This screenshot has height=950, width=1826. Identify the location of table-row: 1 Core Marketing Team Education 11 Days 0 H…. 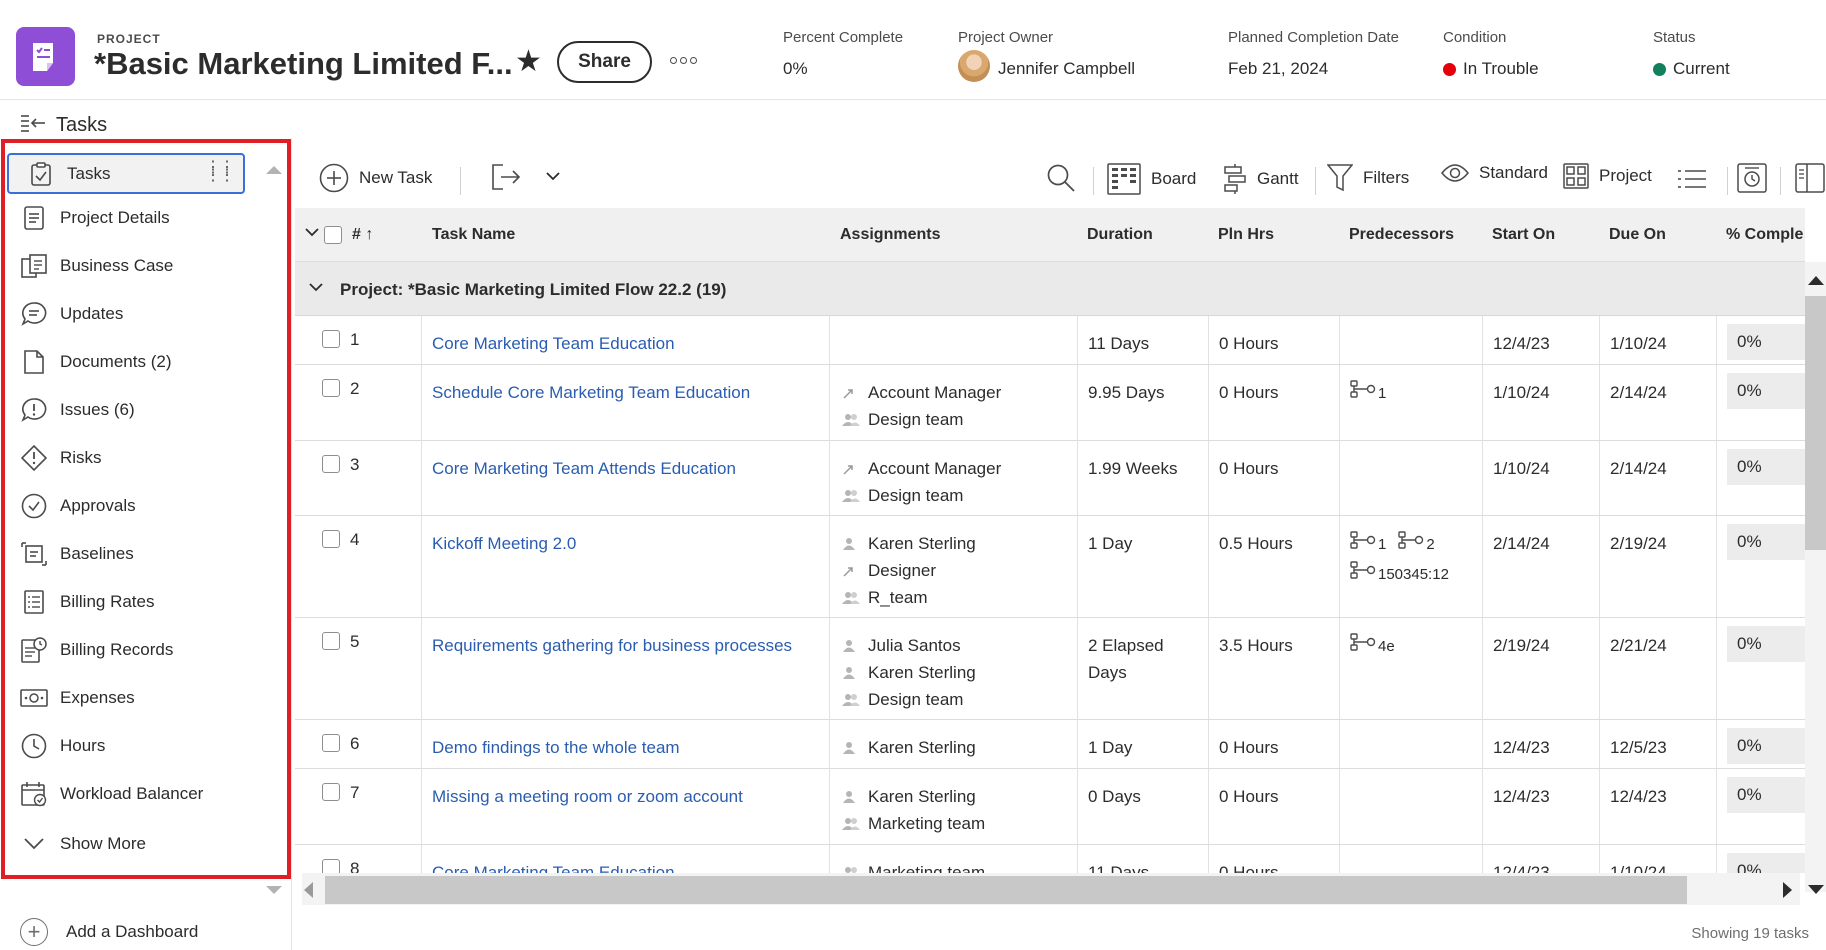
(1050, 340).